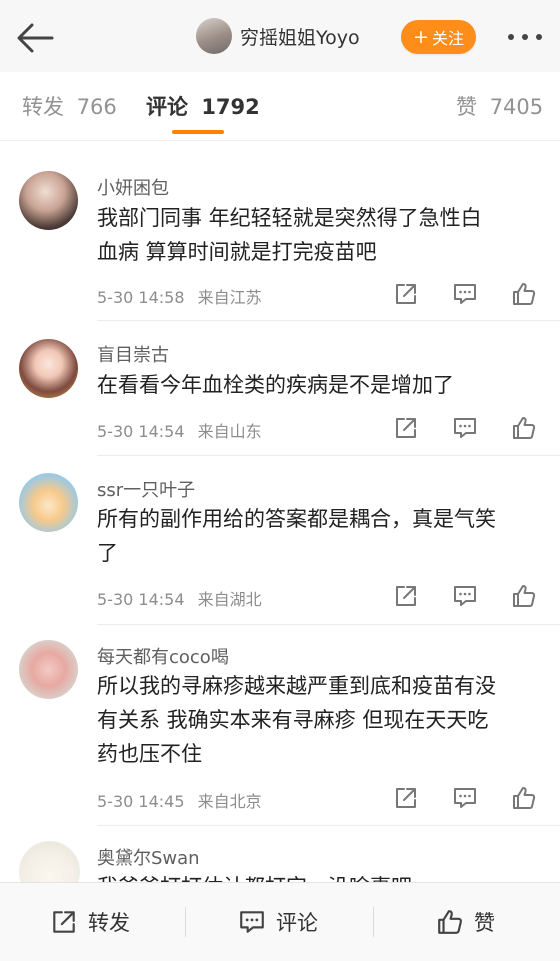  I want to click on active-tab-indicator, so click(198, 132).